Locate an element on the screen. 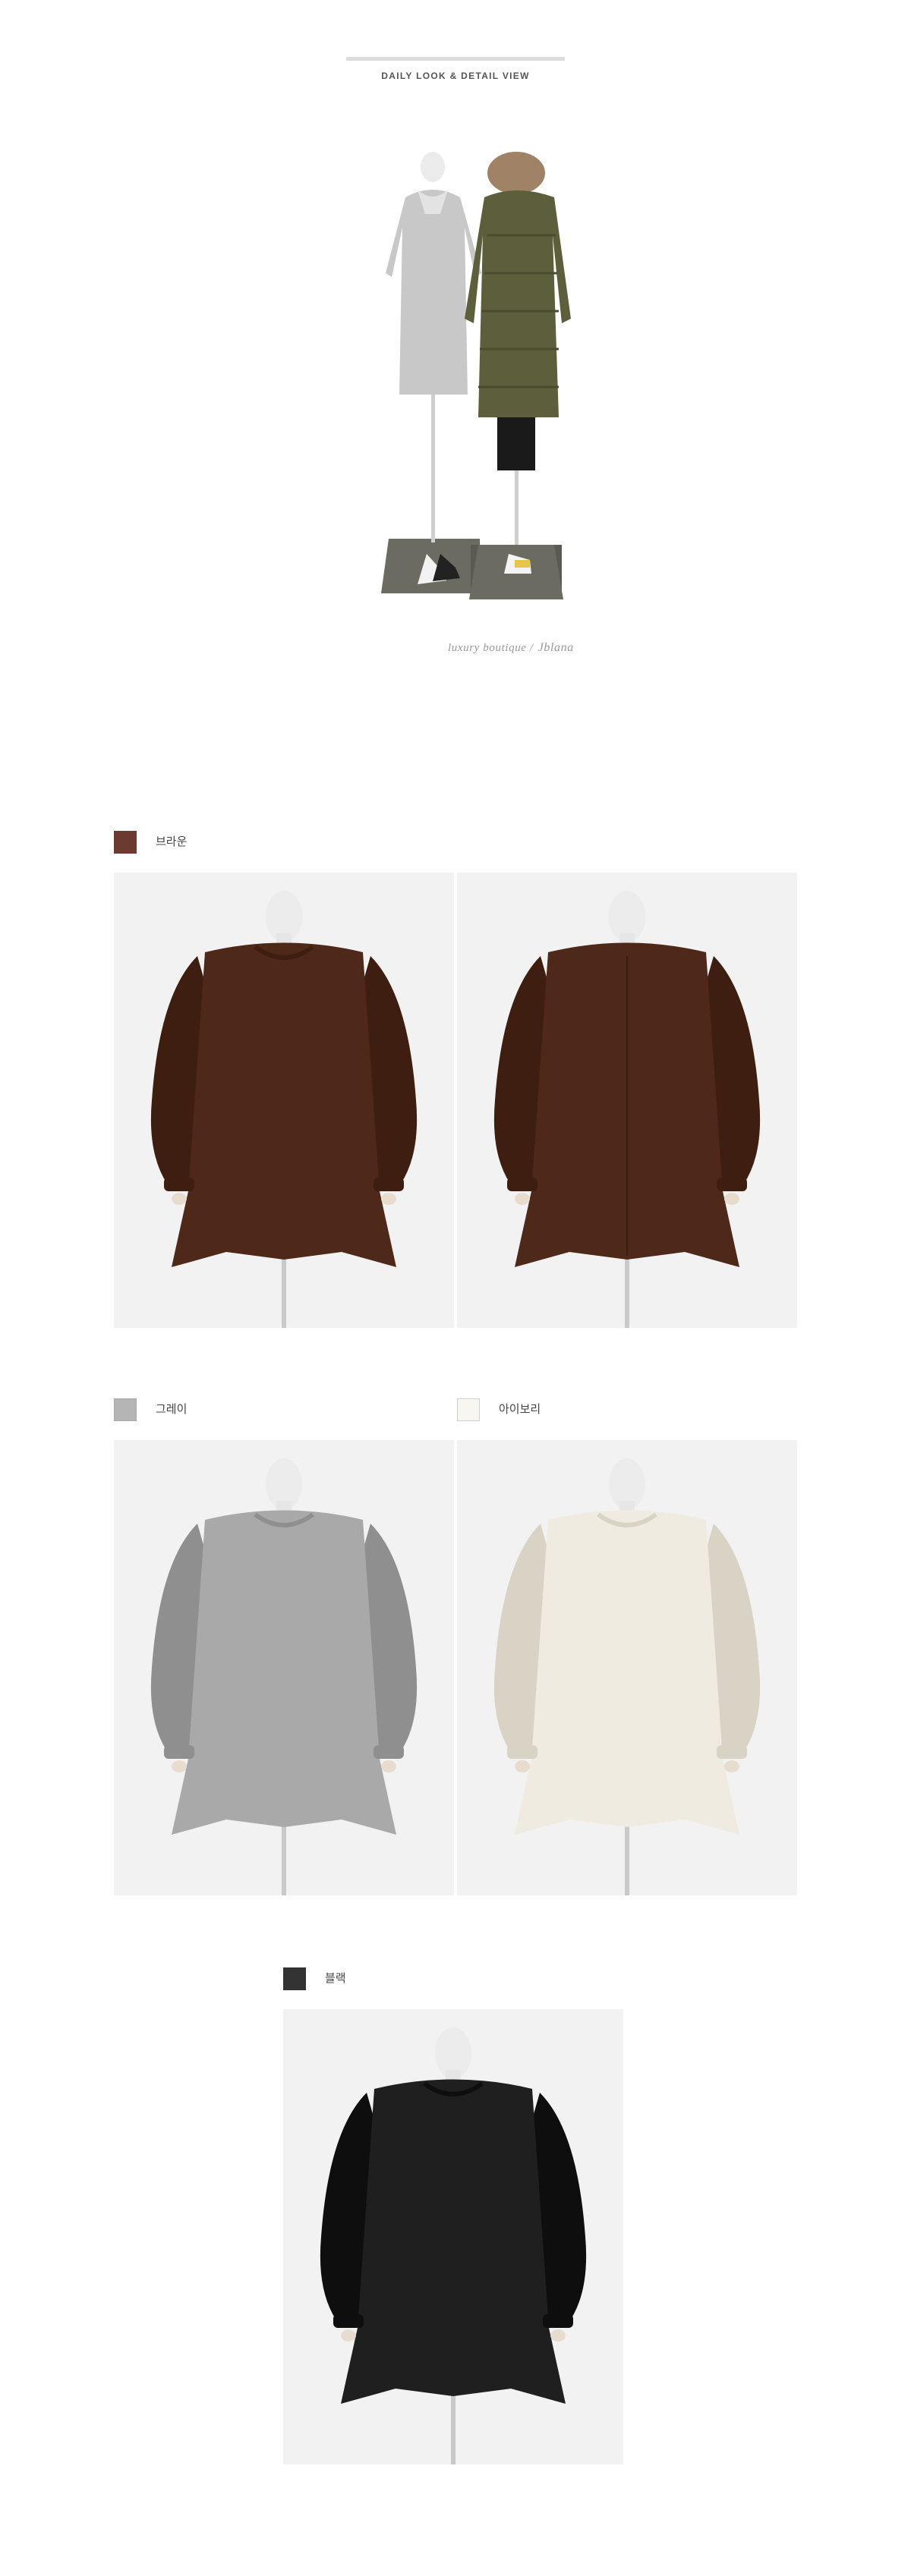  product-photo-brown-back is located at coordinates (627, 1100).